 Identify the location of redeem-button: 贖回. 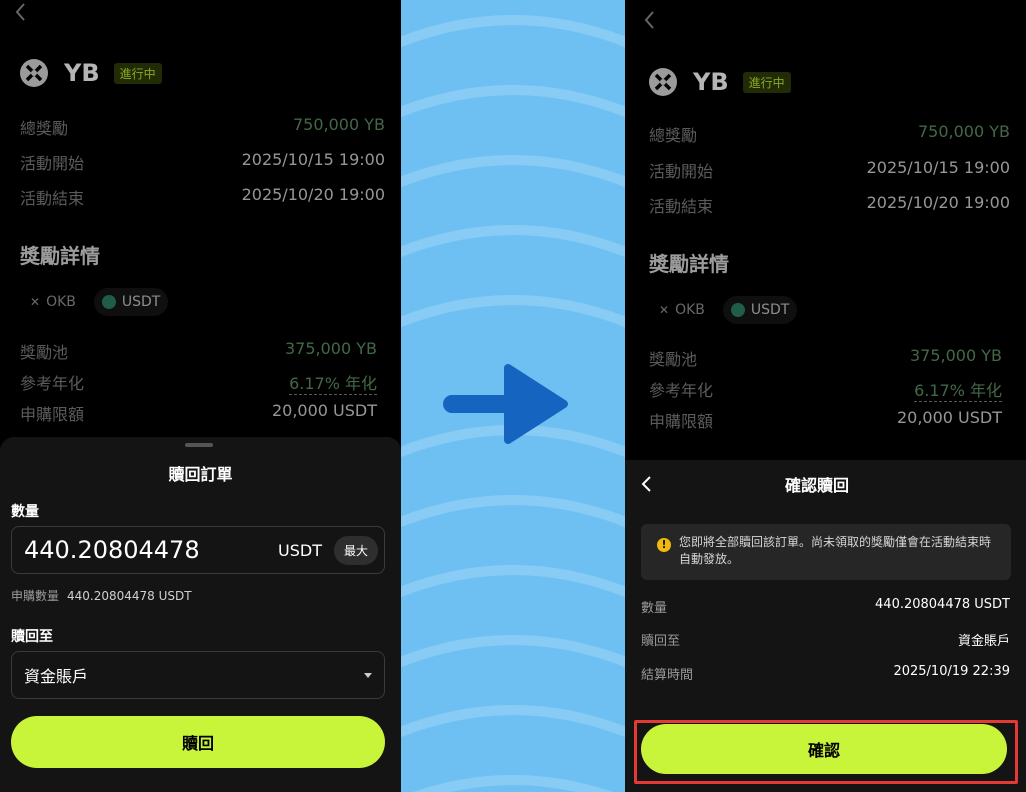
(198, 742).